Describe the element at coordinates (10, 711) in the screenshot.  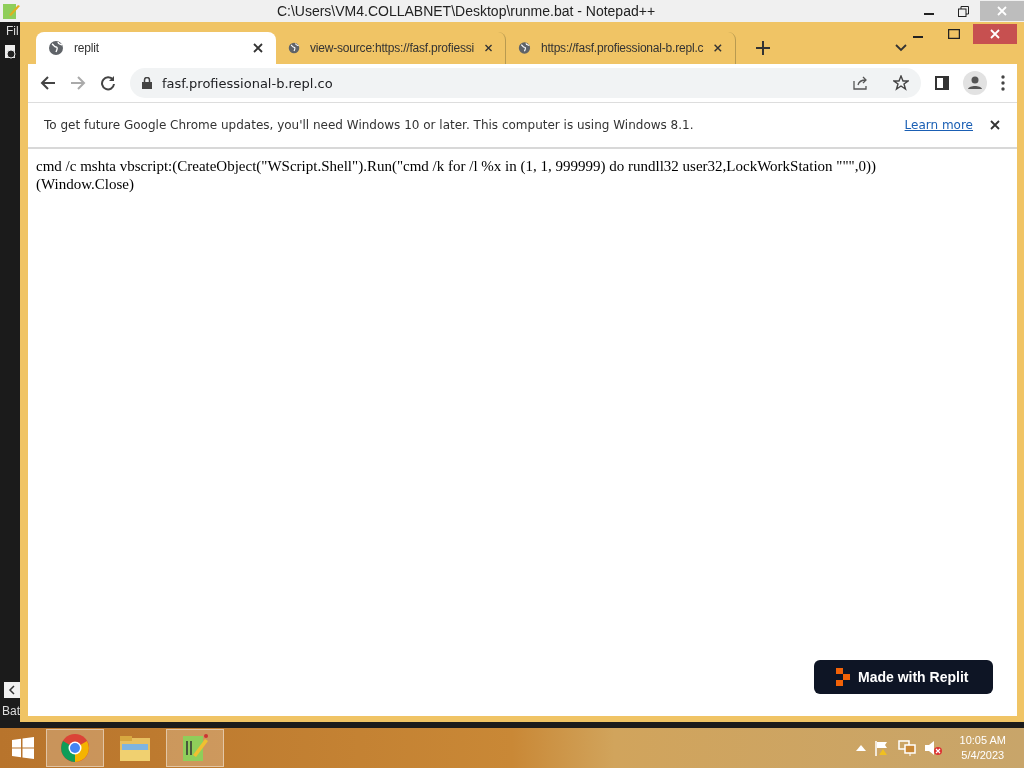
I see `status-text: Bat` at that location.